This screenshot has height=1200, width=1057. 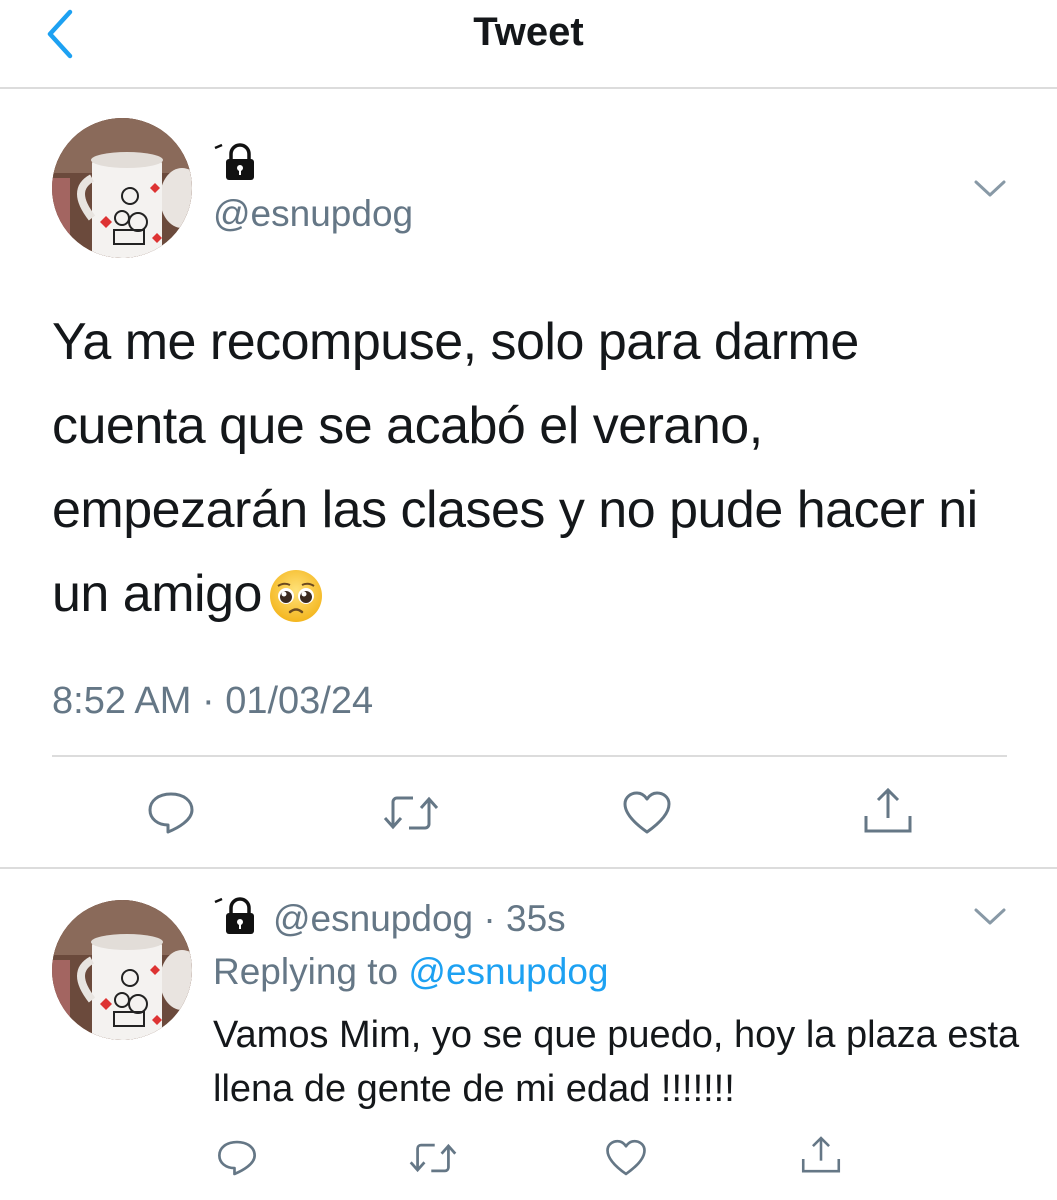 I want to click on reply-retweet-icon, so click(x=433, y=1160).